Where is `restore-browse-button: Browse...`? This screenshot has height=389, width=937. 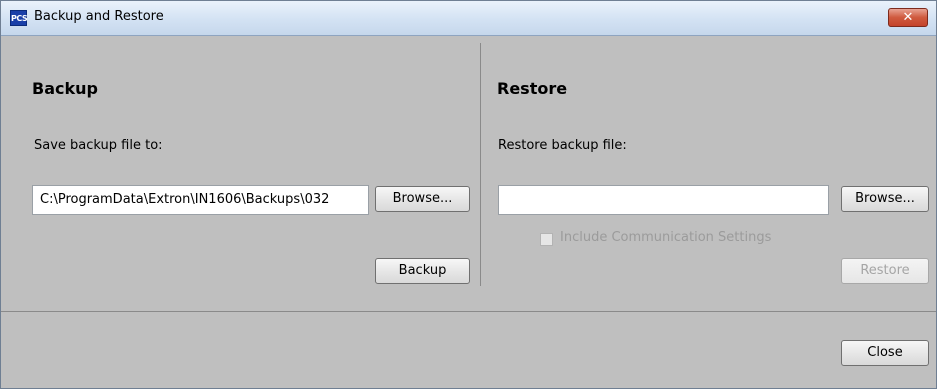 restore-browse-button: Browse... is located at coordinates (885, 199).